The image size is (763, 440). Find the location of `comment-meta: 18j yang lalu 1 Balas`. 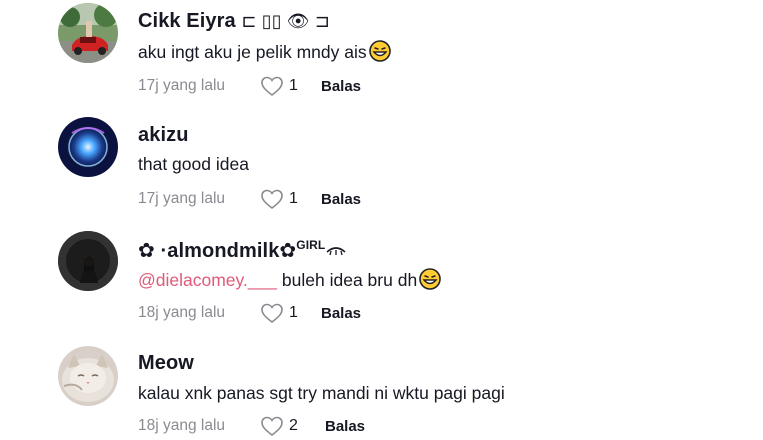

comment-meta: 18j yang lalu 1 Balas is located at coordinates (249, 313).